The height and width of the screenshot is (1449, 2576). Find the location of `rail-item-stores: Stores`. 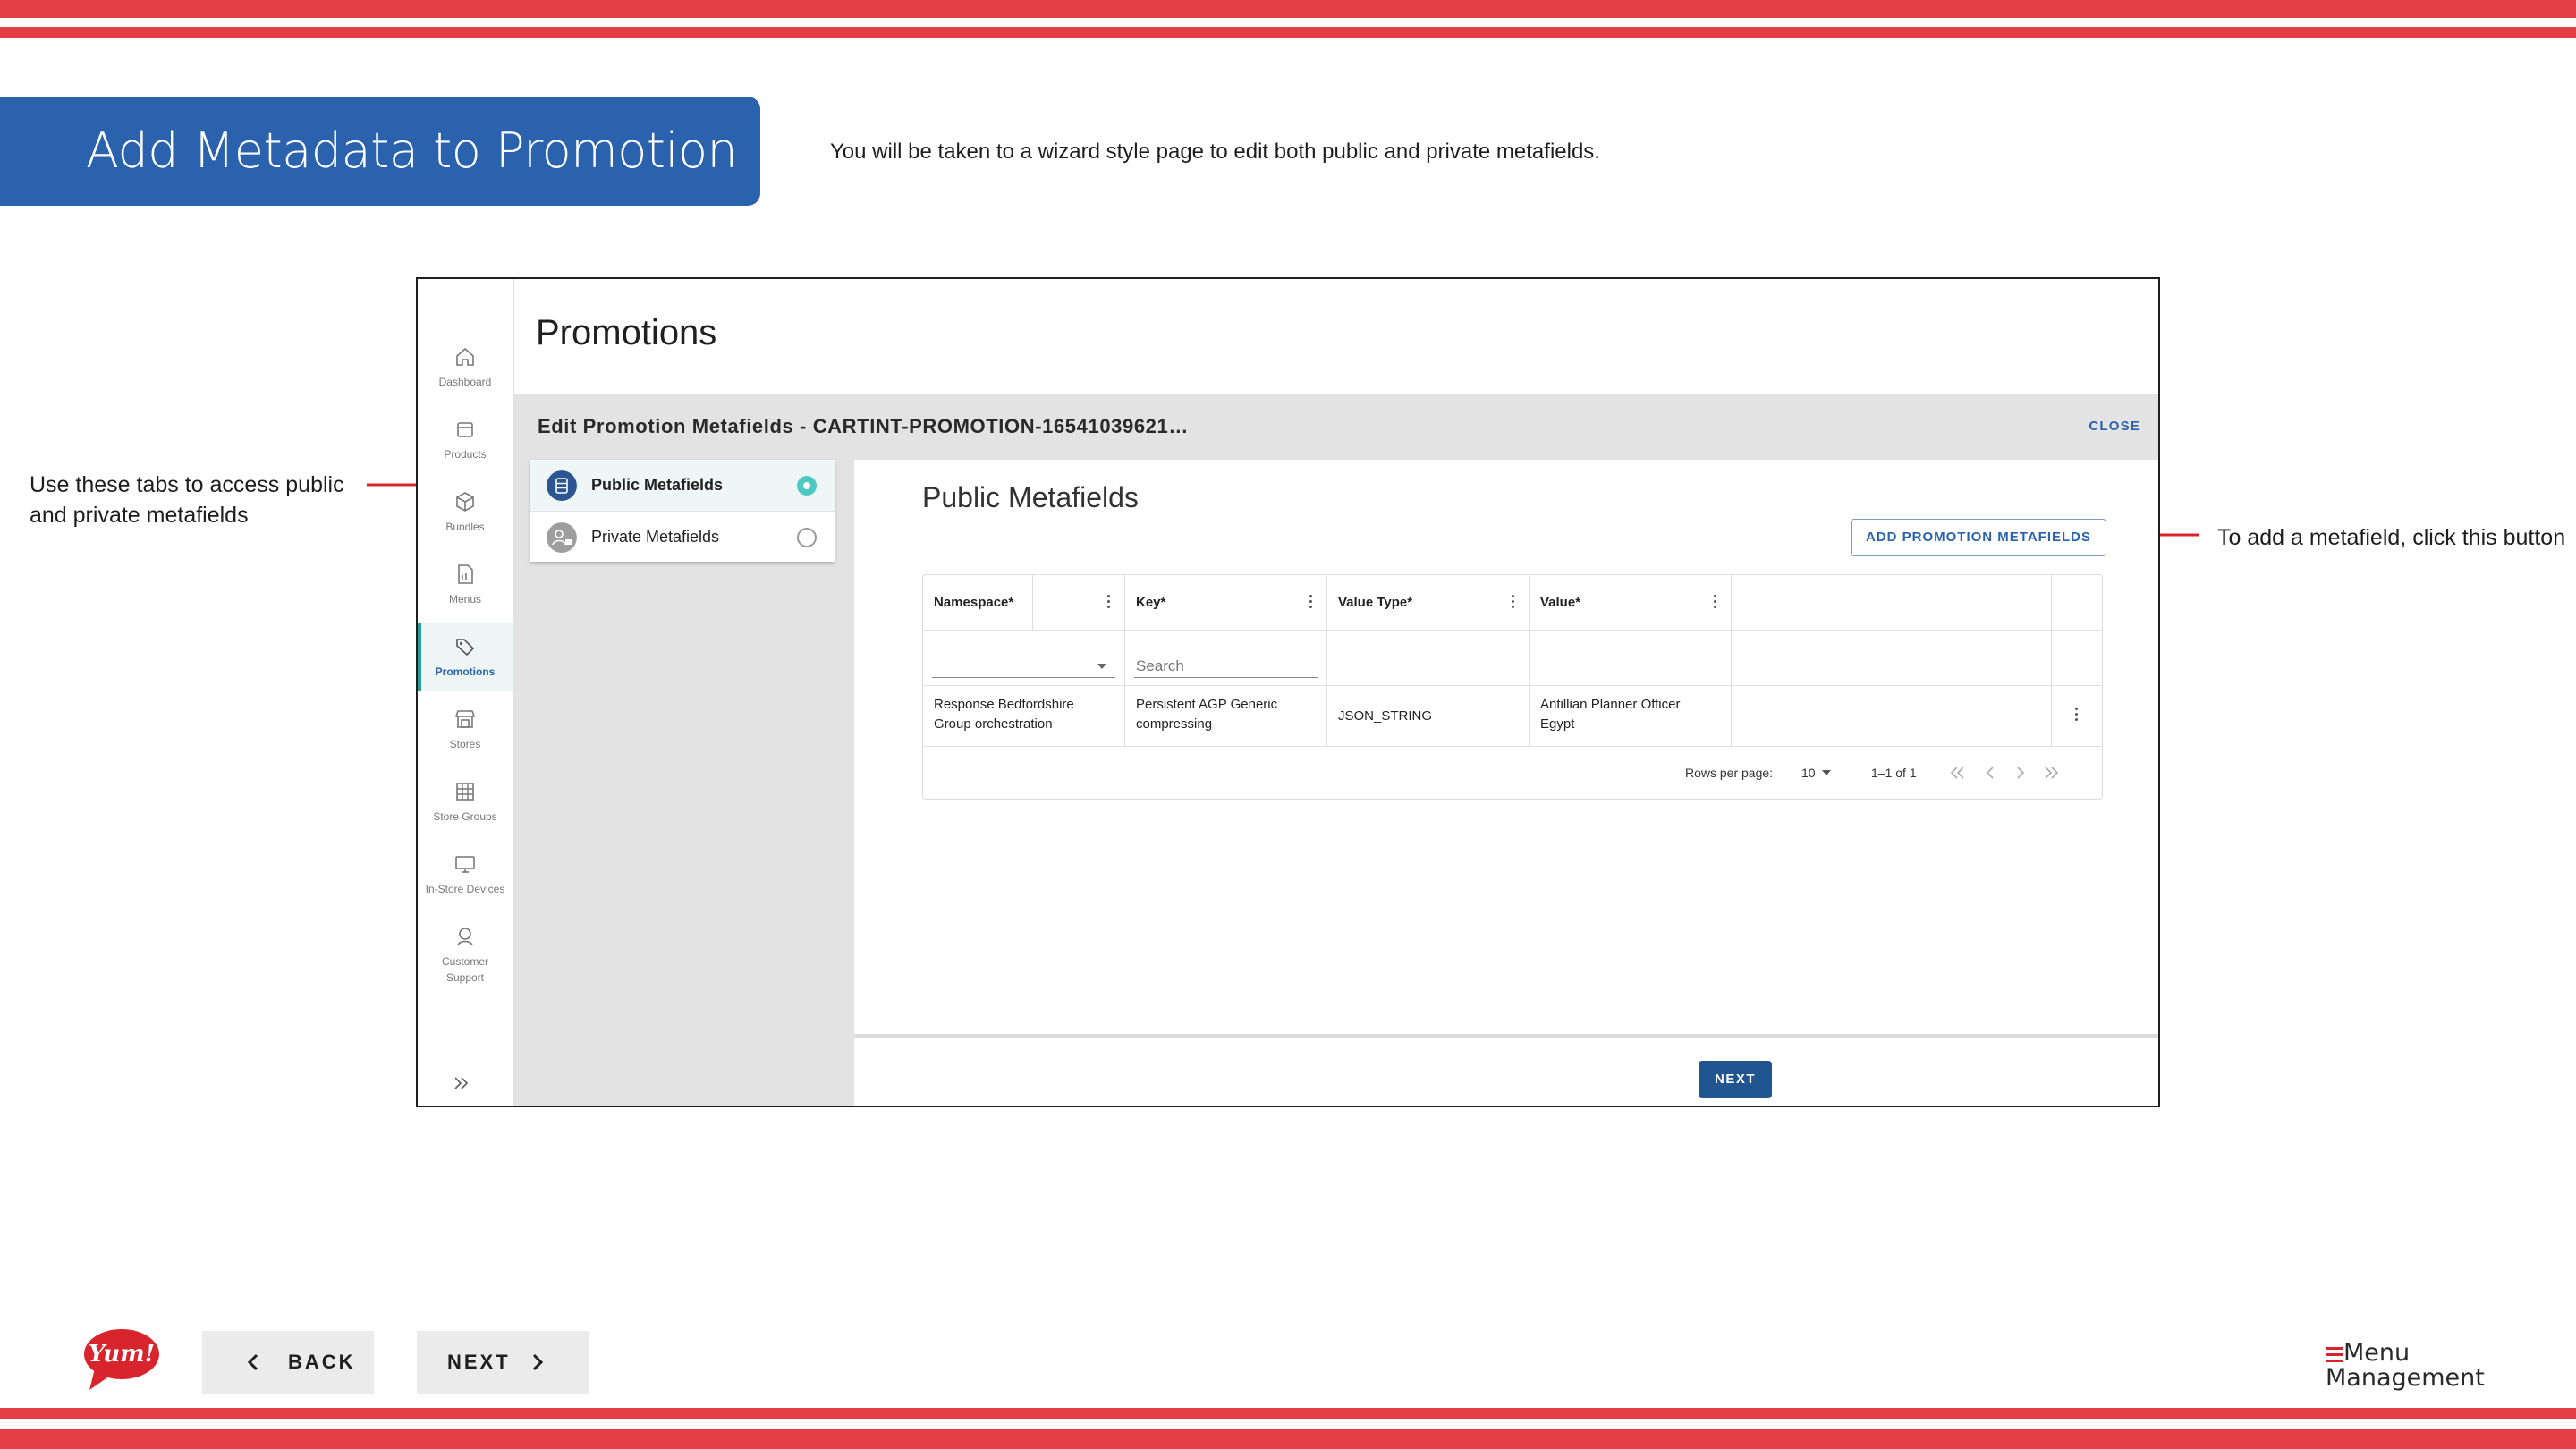

rail-item-stores: Stores is located at coordinates (465, 729).